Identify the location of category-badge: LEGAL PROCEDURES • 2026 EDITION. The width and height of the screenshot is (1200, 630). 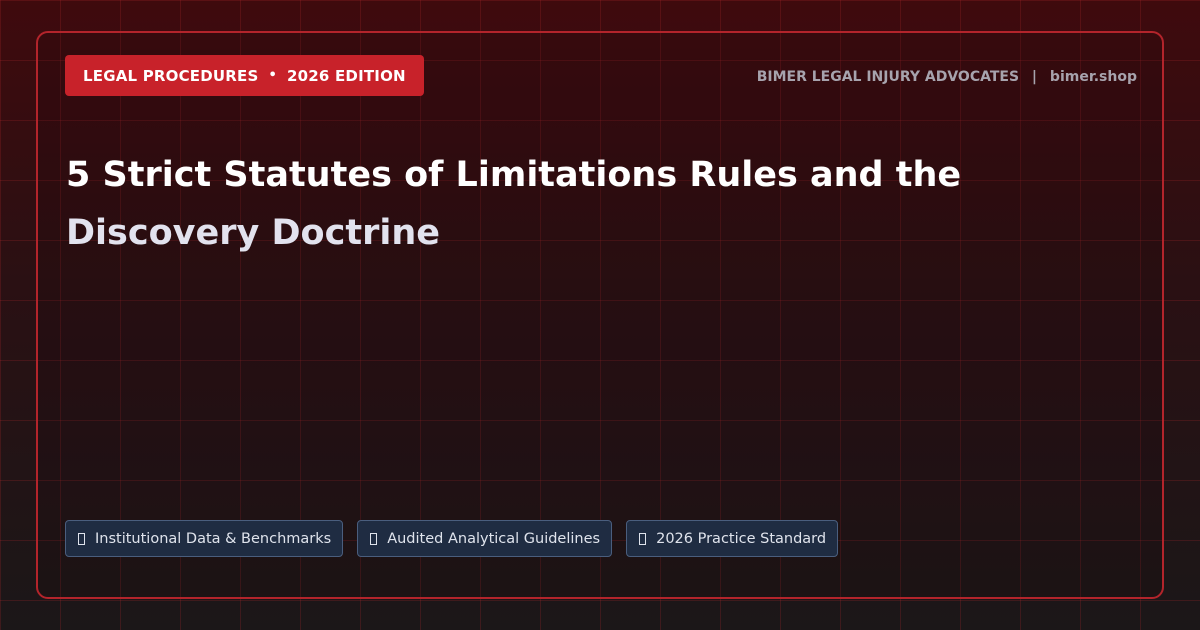
(244, 75).